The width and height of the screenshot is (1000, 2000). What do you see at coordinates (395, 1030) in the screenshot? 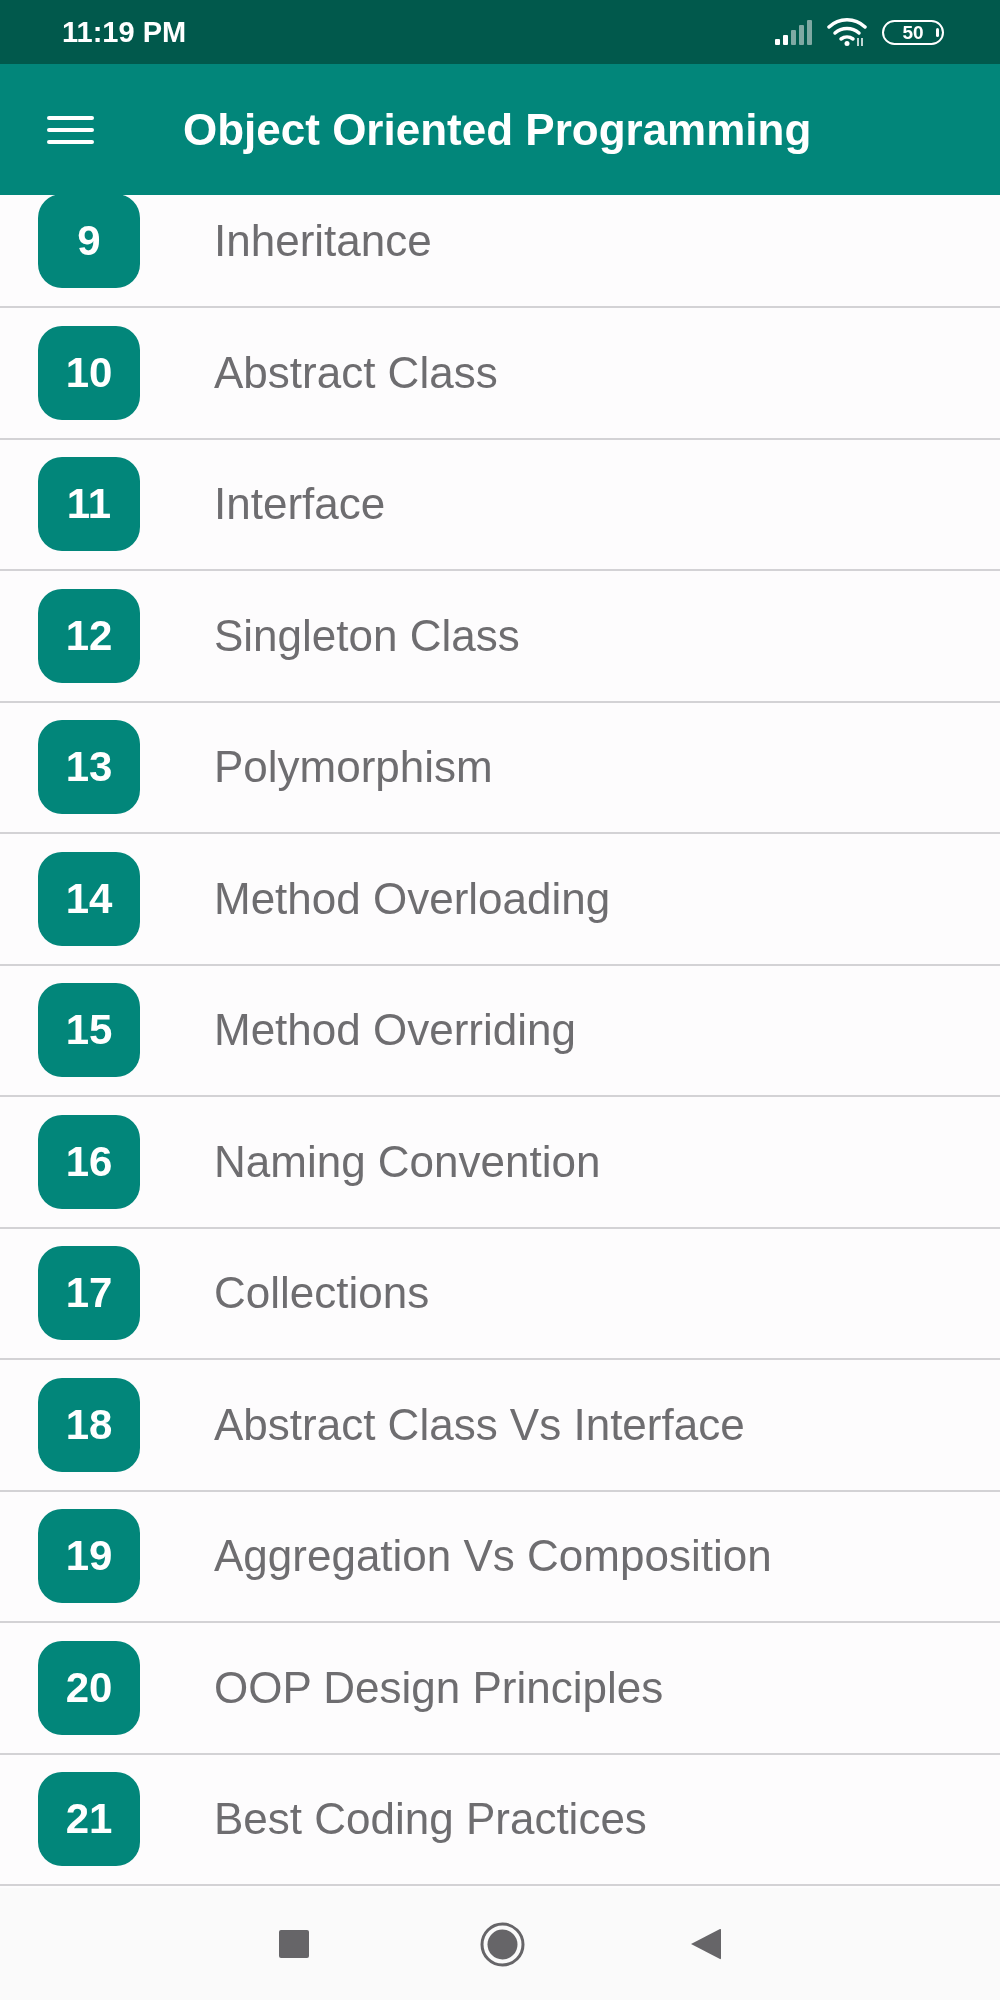
I see `topic-title: Method Overriding` at bounding box center [395, 1030].